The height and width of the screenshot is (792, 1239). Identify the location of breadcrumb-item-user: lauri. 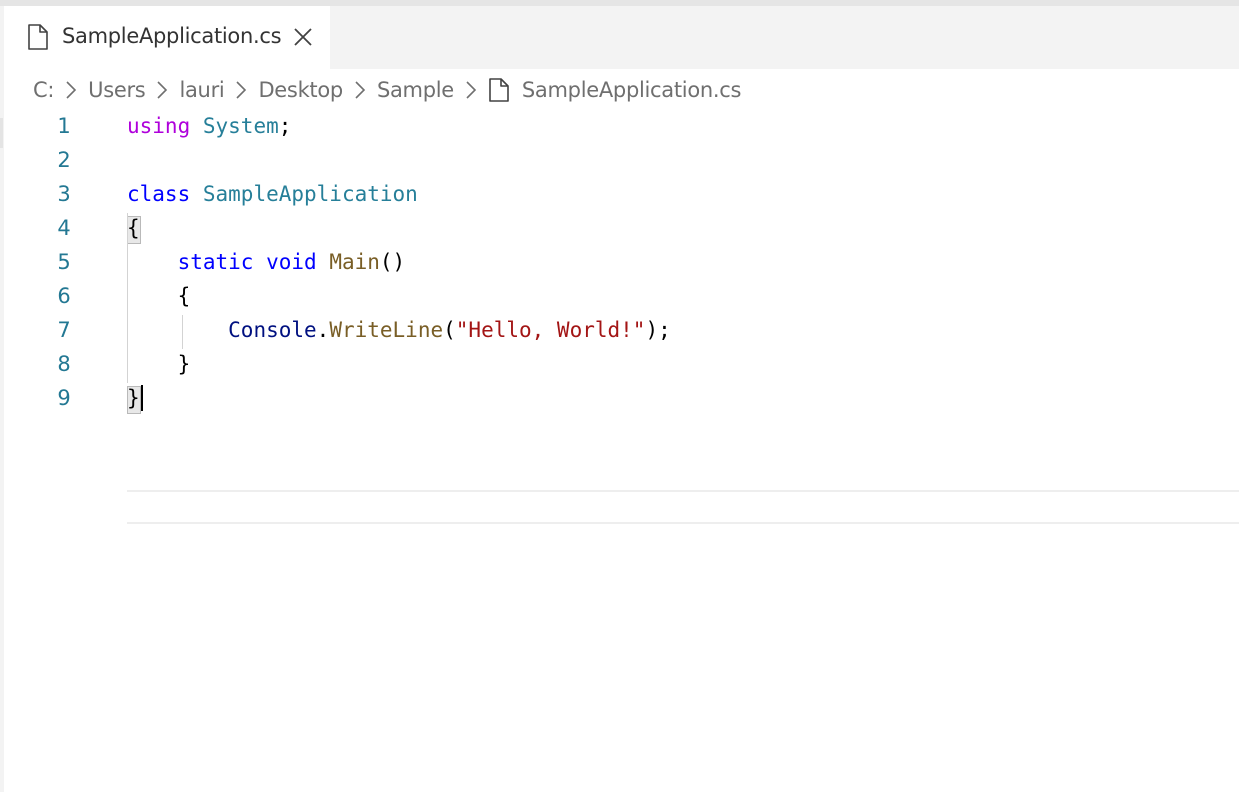
(201, 90).